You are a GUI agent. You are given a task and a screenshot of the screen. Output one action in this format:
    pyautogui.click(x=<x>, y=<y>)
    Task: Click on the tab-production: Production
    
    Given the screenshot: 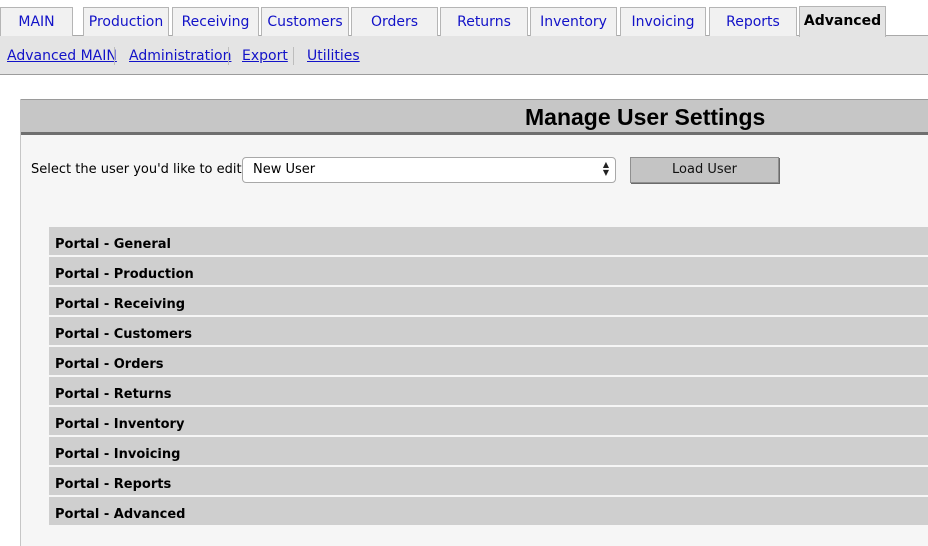 What is the action you would take?
    pyautogui.click(x=126, y=21)
    